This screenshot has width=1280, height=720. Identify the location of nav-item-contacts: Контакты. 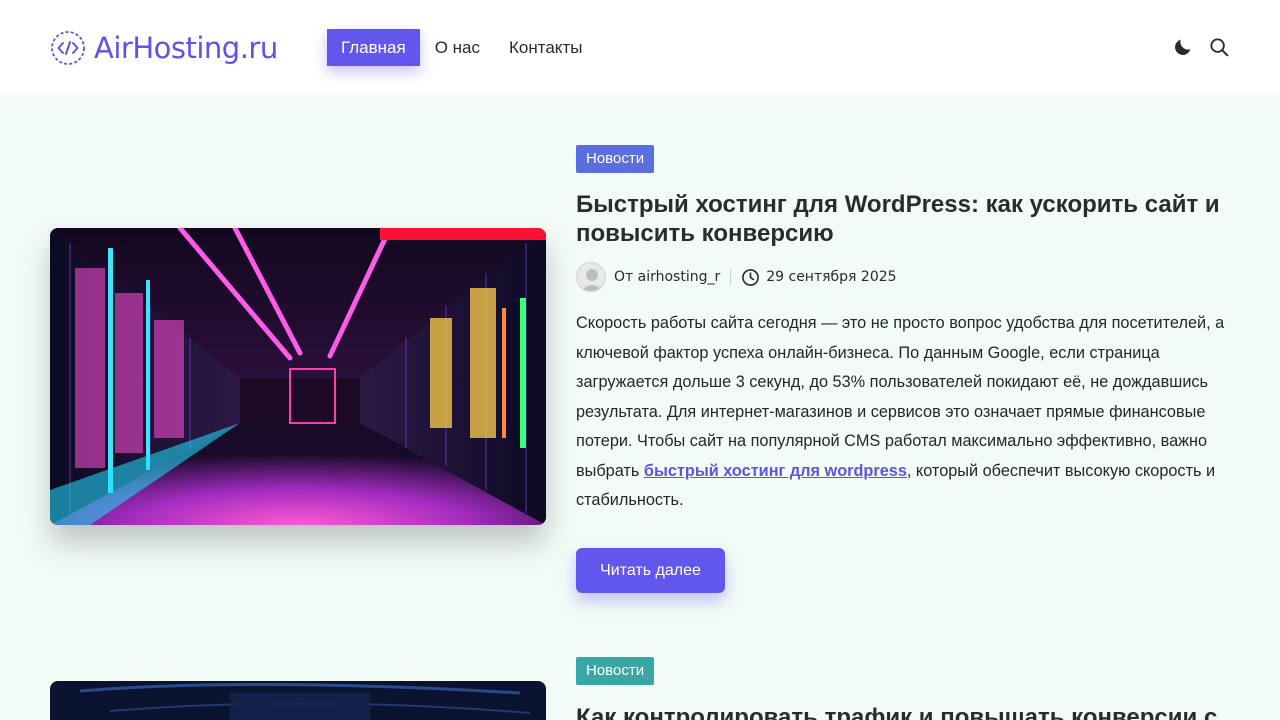
(545, 47).